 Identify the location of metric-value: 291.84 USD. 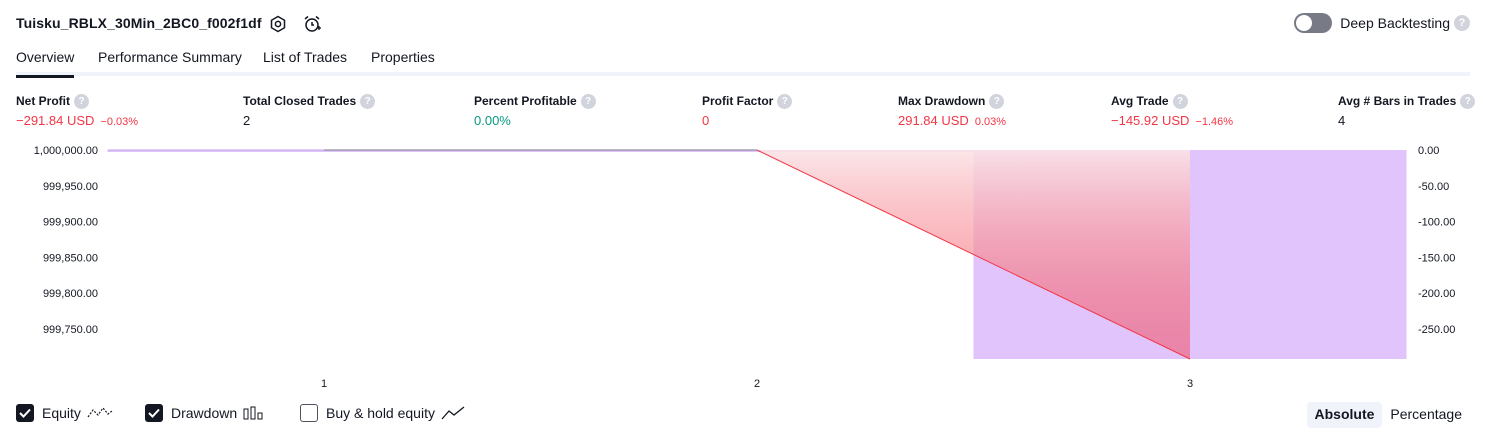
(933, 120).